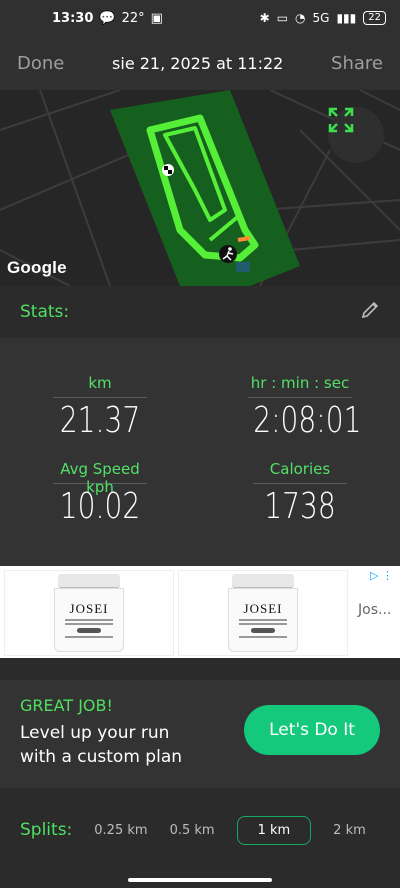  I want to click on stats-header: Stats:, so click(200, 312).